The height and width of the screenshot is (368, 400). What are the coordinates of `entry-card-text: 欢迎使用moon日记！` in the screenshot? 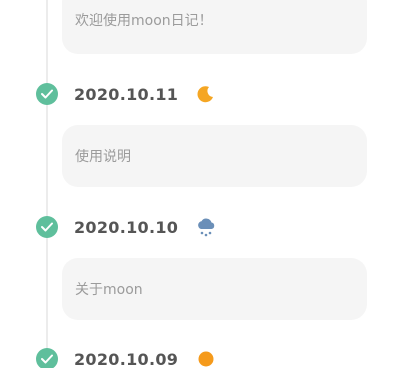 It's located at (144, 21).